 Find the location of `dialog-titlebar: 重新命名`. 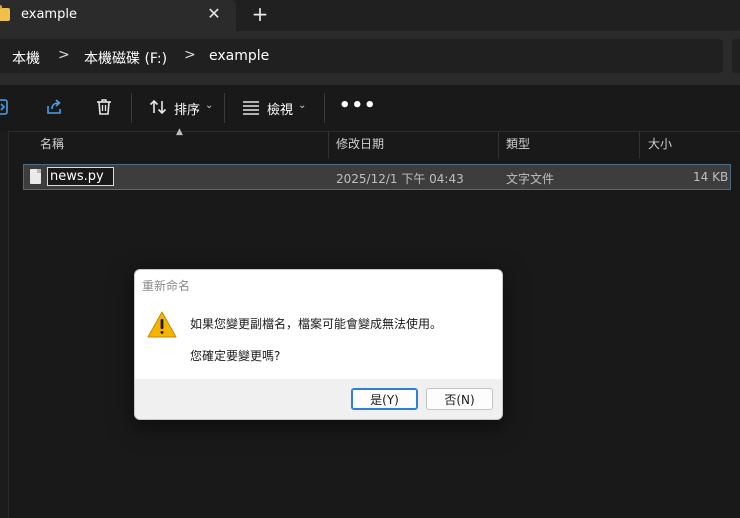

dialog-titlebar: 重新命名 is located at coordinates (318, 285).